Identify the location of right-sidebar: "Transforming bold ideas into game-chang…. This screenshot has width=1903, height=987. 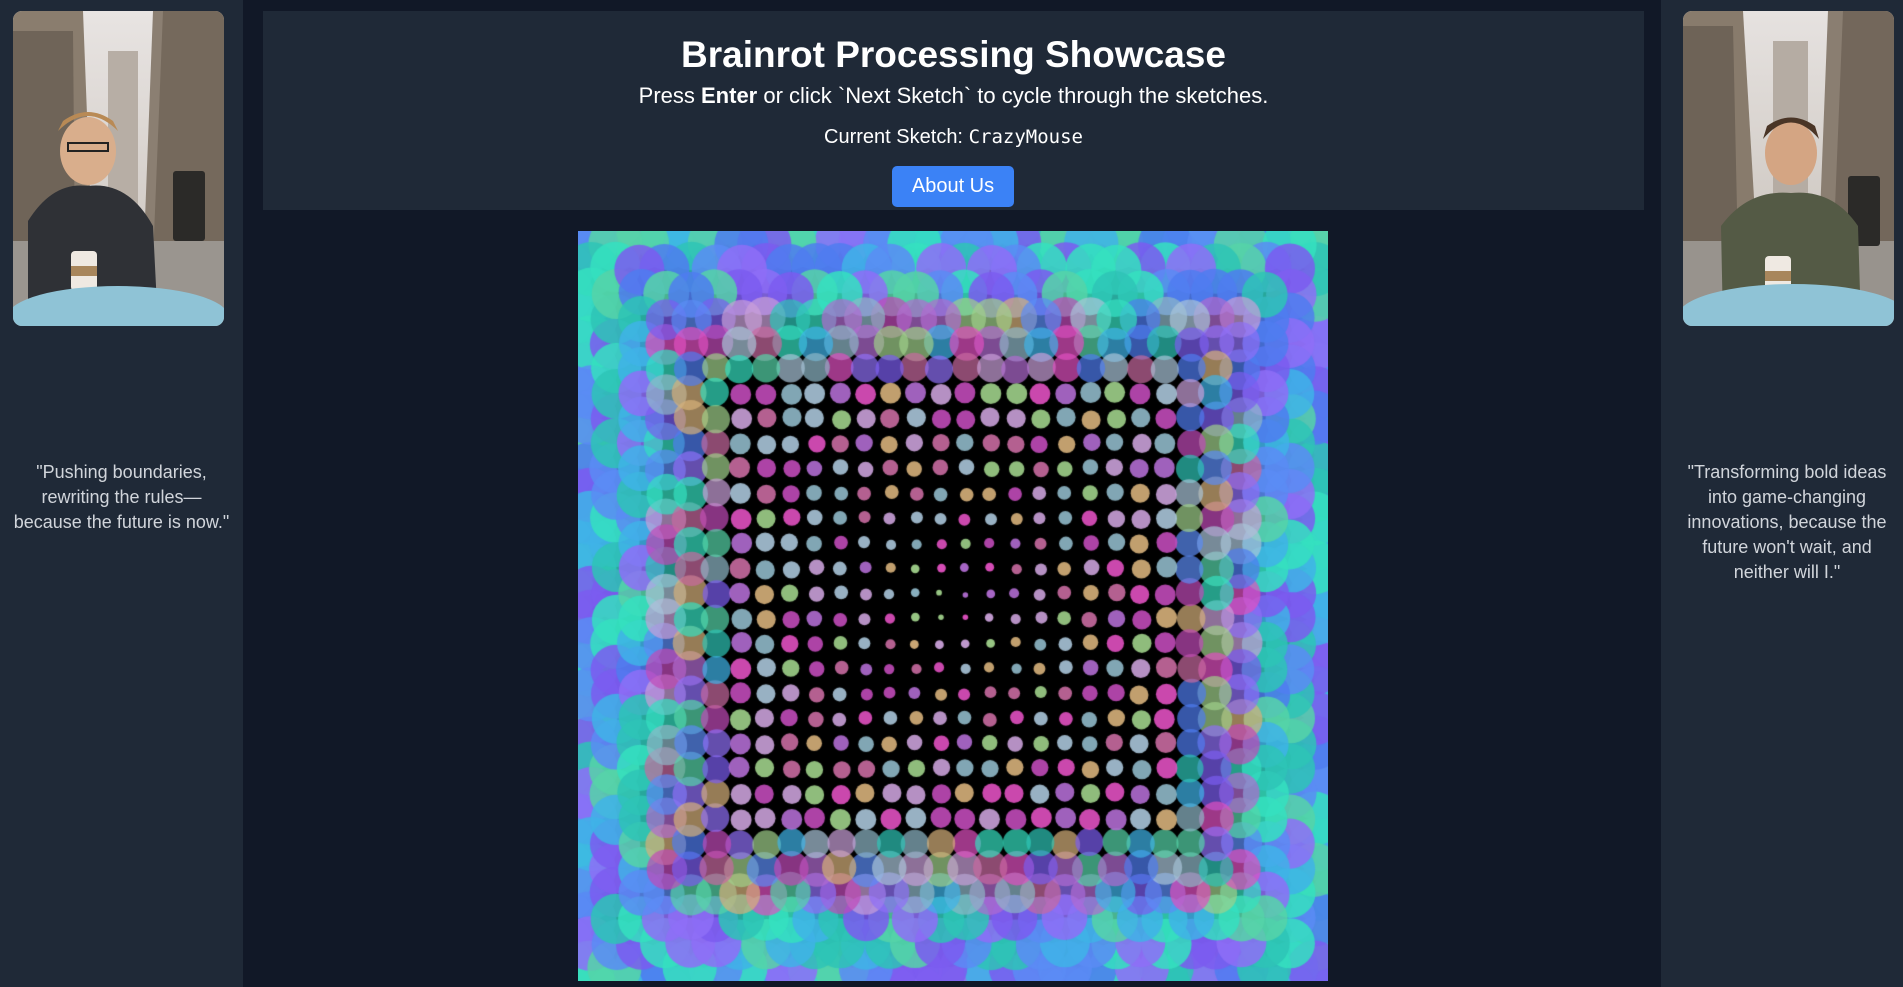
(1782, 493).